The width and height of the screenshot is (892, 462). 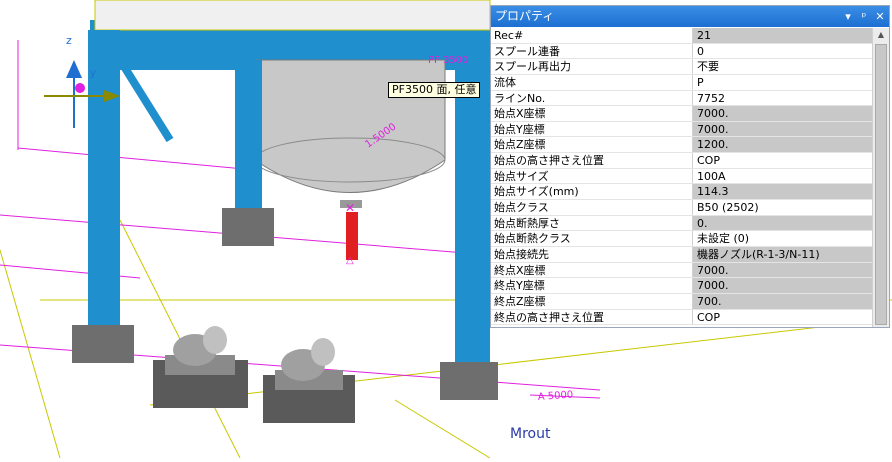 I want to click on property-label: スプール連番, so click(x=592, y=51).